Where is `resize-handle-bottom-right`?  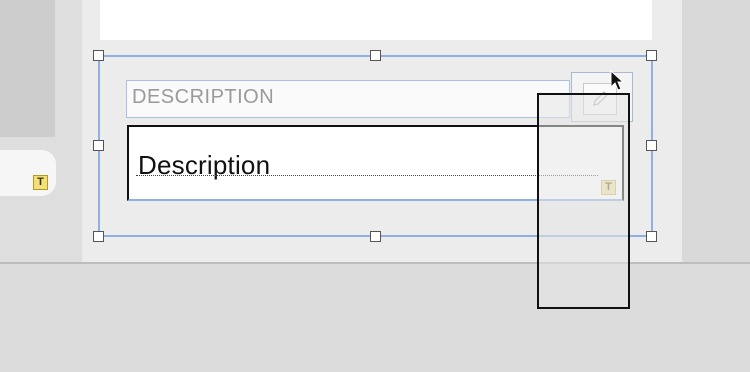 resize-handle-bottom-right is located at coordinates (651, 236).